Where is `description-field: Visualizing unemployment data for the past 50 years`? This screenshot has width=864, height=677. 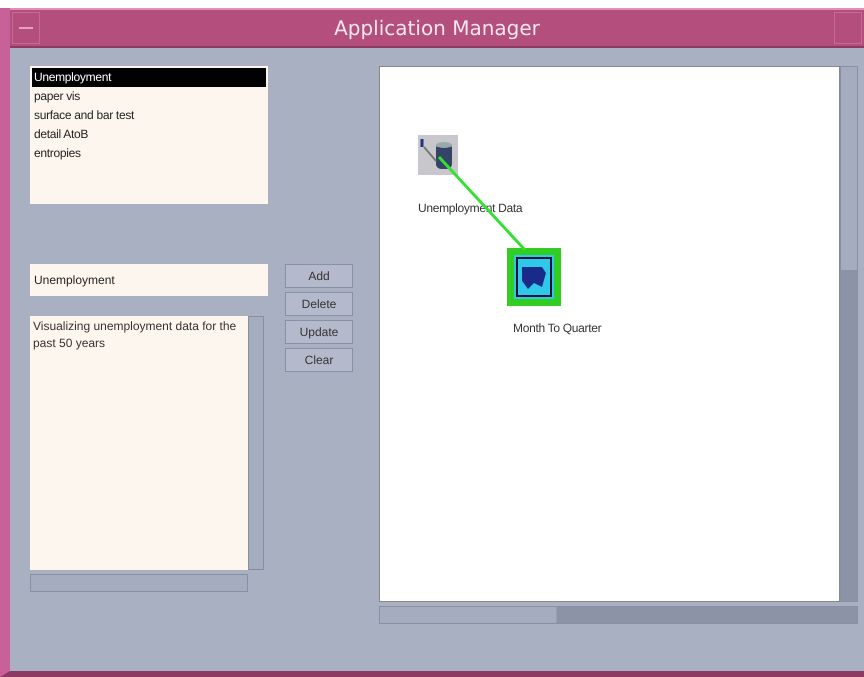
description-field: Visualizing unemployment data for the past 50 years is located at coordinates (139, 443).